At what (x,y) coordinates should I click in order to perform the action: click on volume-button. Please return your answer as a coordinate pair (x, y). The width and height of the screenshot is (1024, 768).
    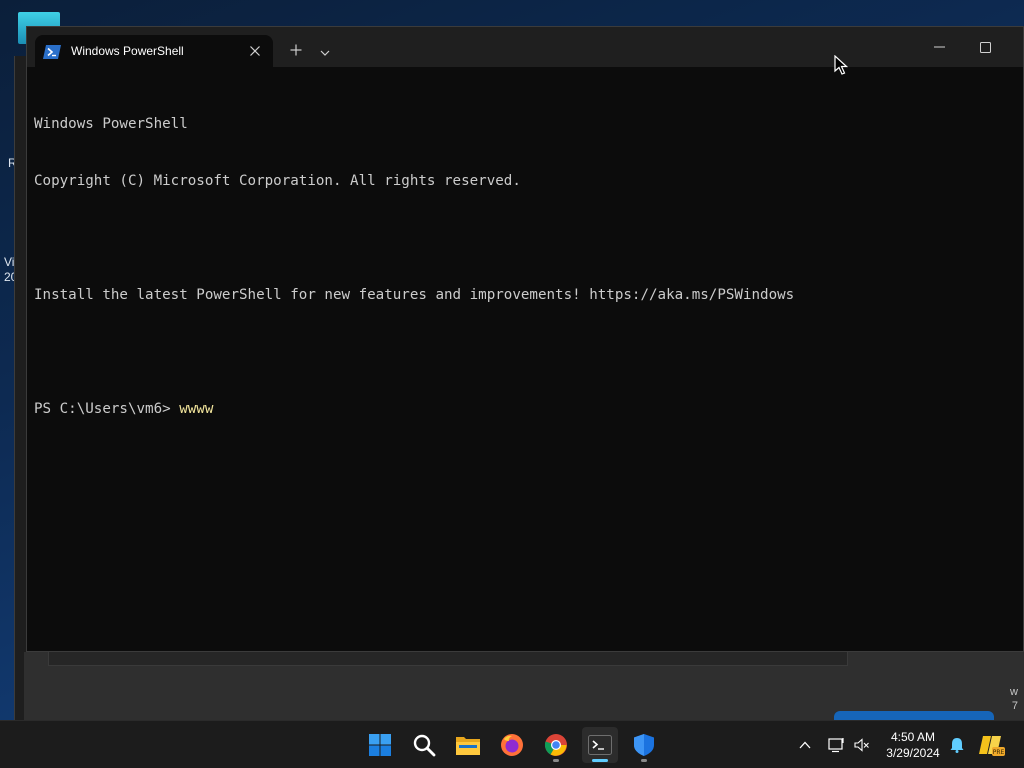
    Looking at the image, I should click on (862, 744).